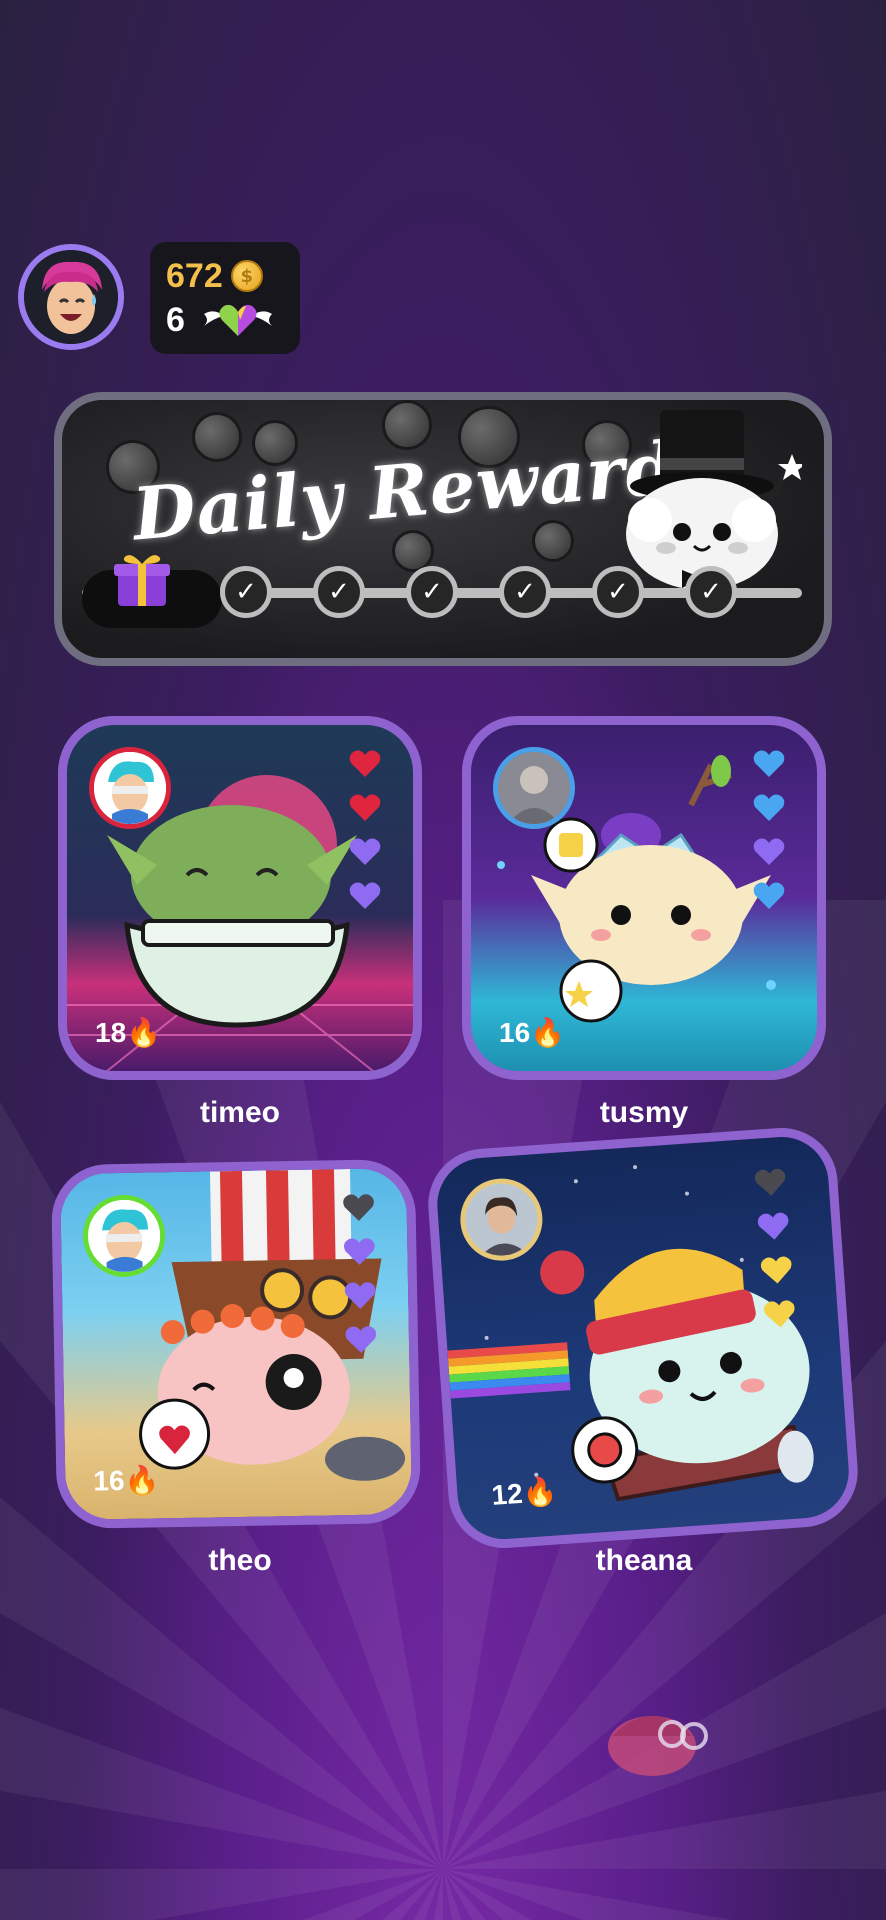 Image resolution: width=886 pixels, height=1920 pixels. Describe the element at coordinates (618, 592) in the screenshot. I see `day-check-5: ✓` at that location.